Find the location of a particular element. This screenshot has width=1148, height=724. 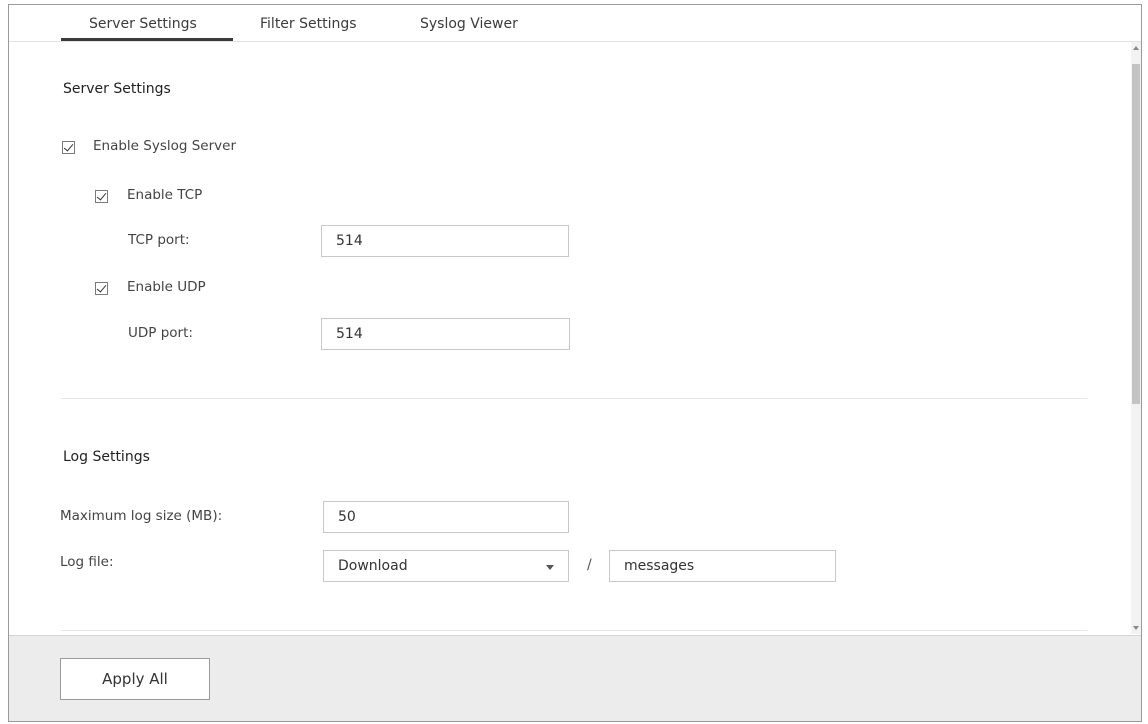

scroll-up-icon is located at coordinates (1136, 48).